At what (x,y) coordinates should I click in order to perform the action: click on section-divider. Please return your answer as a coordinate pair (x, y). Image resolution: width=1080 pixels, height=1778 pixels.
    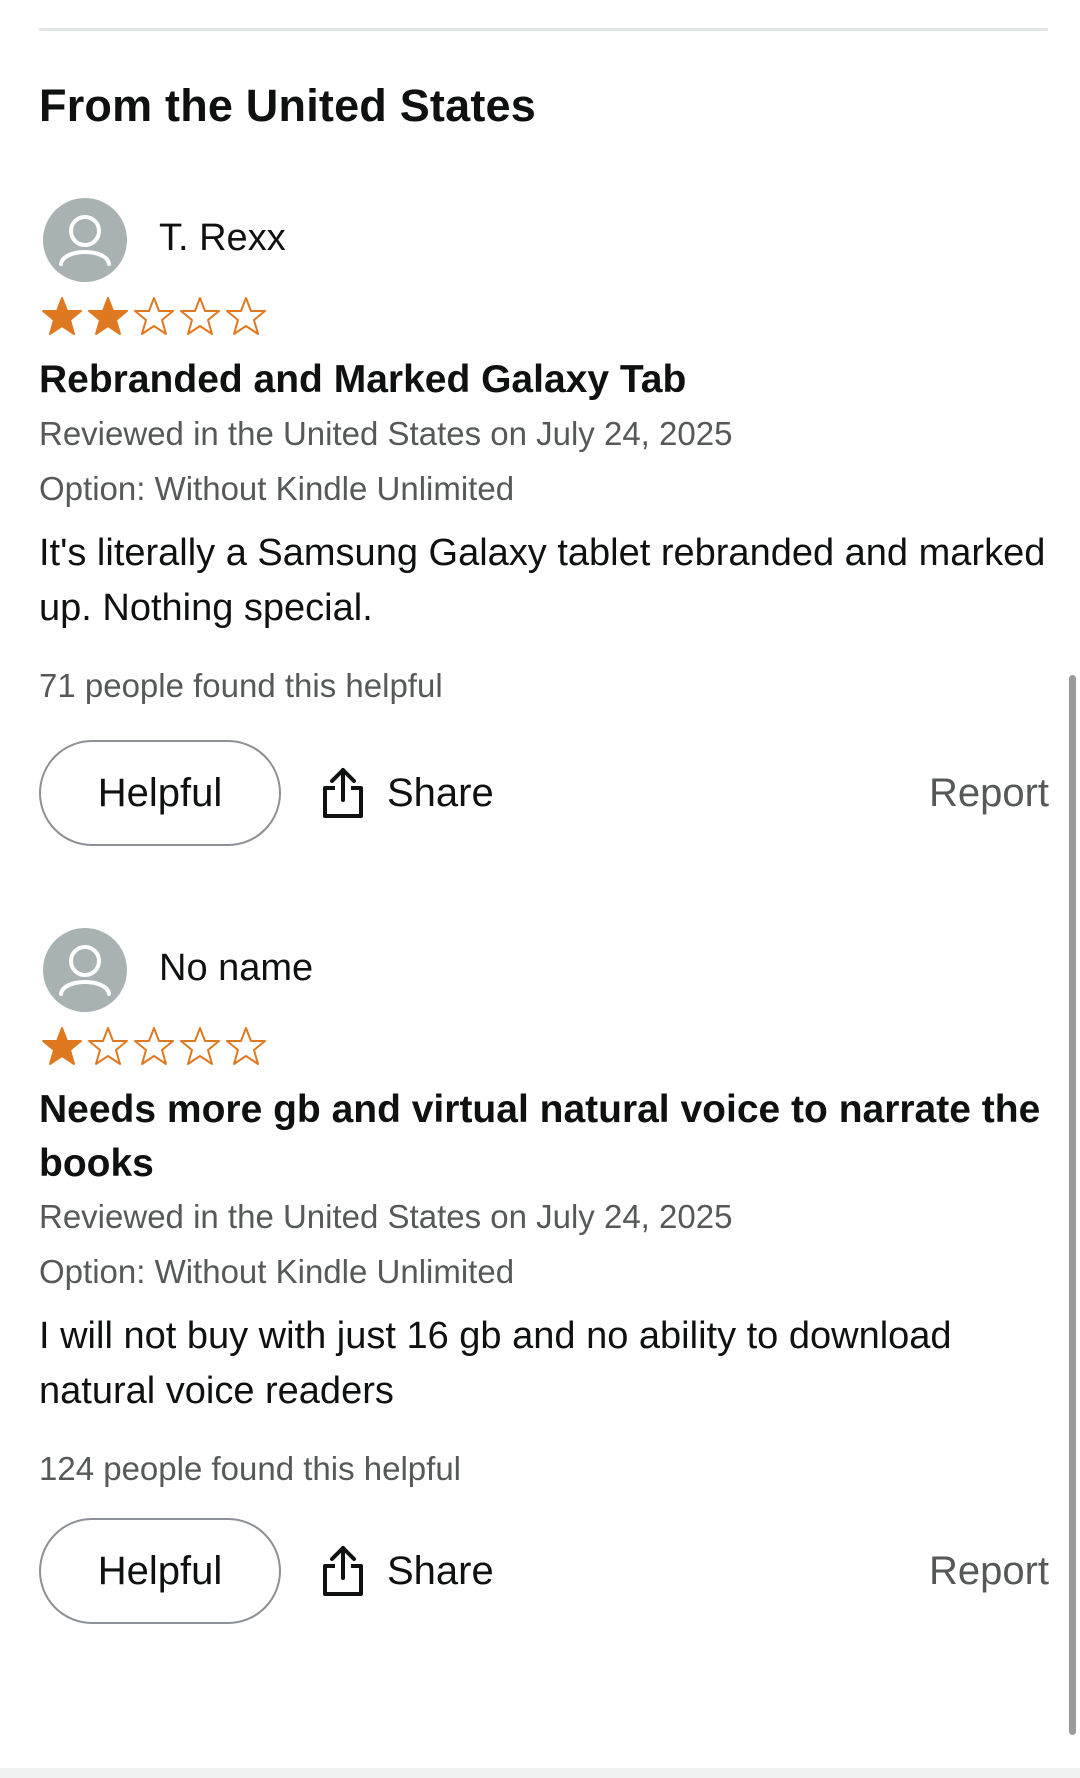
    Looking at the image, I should click on (543, 29).